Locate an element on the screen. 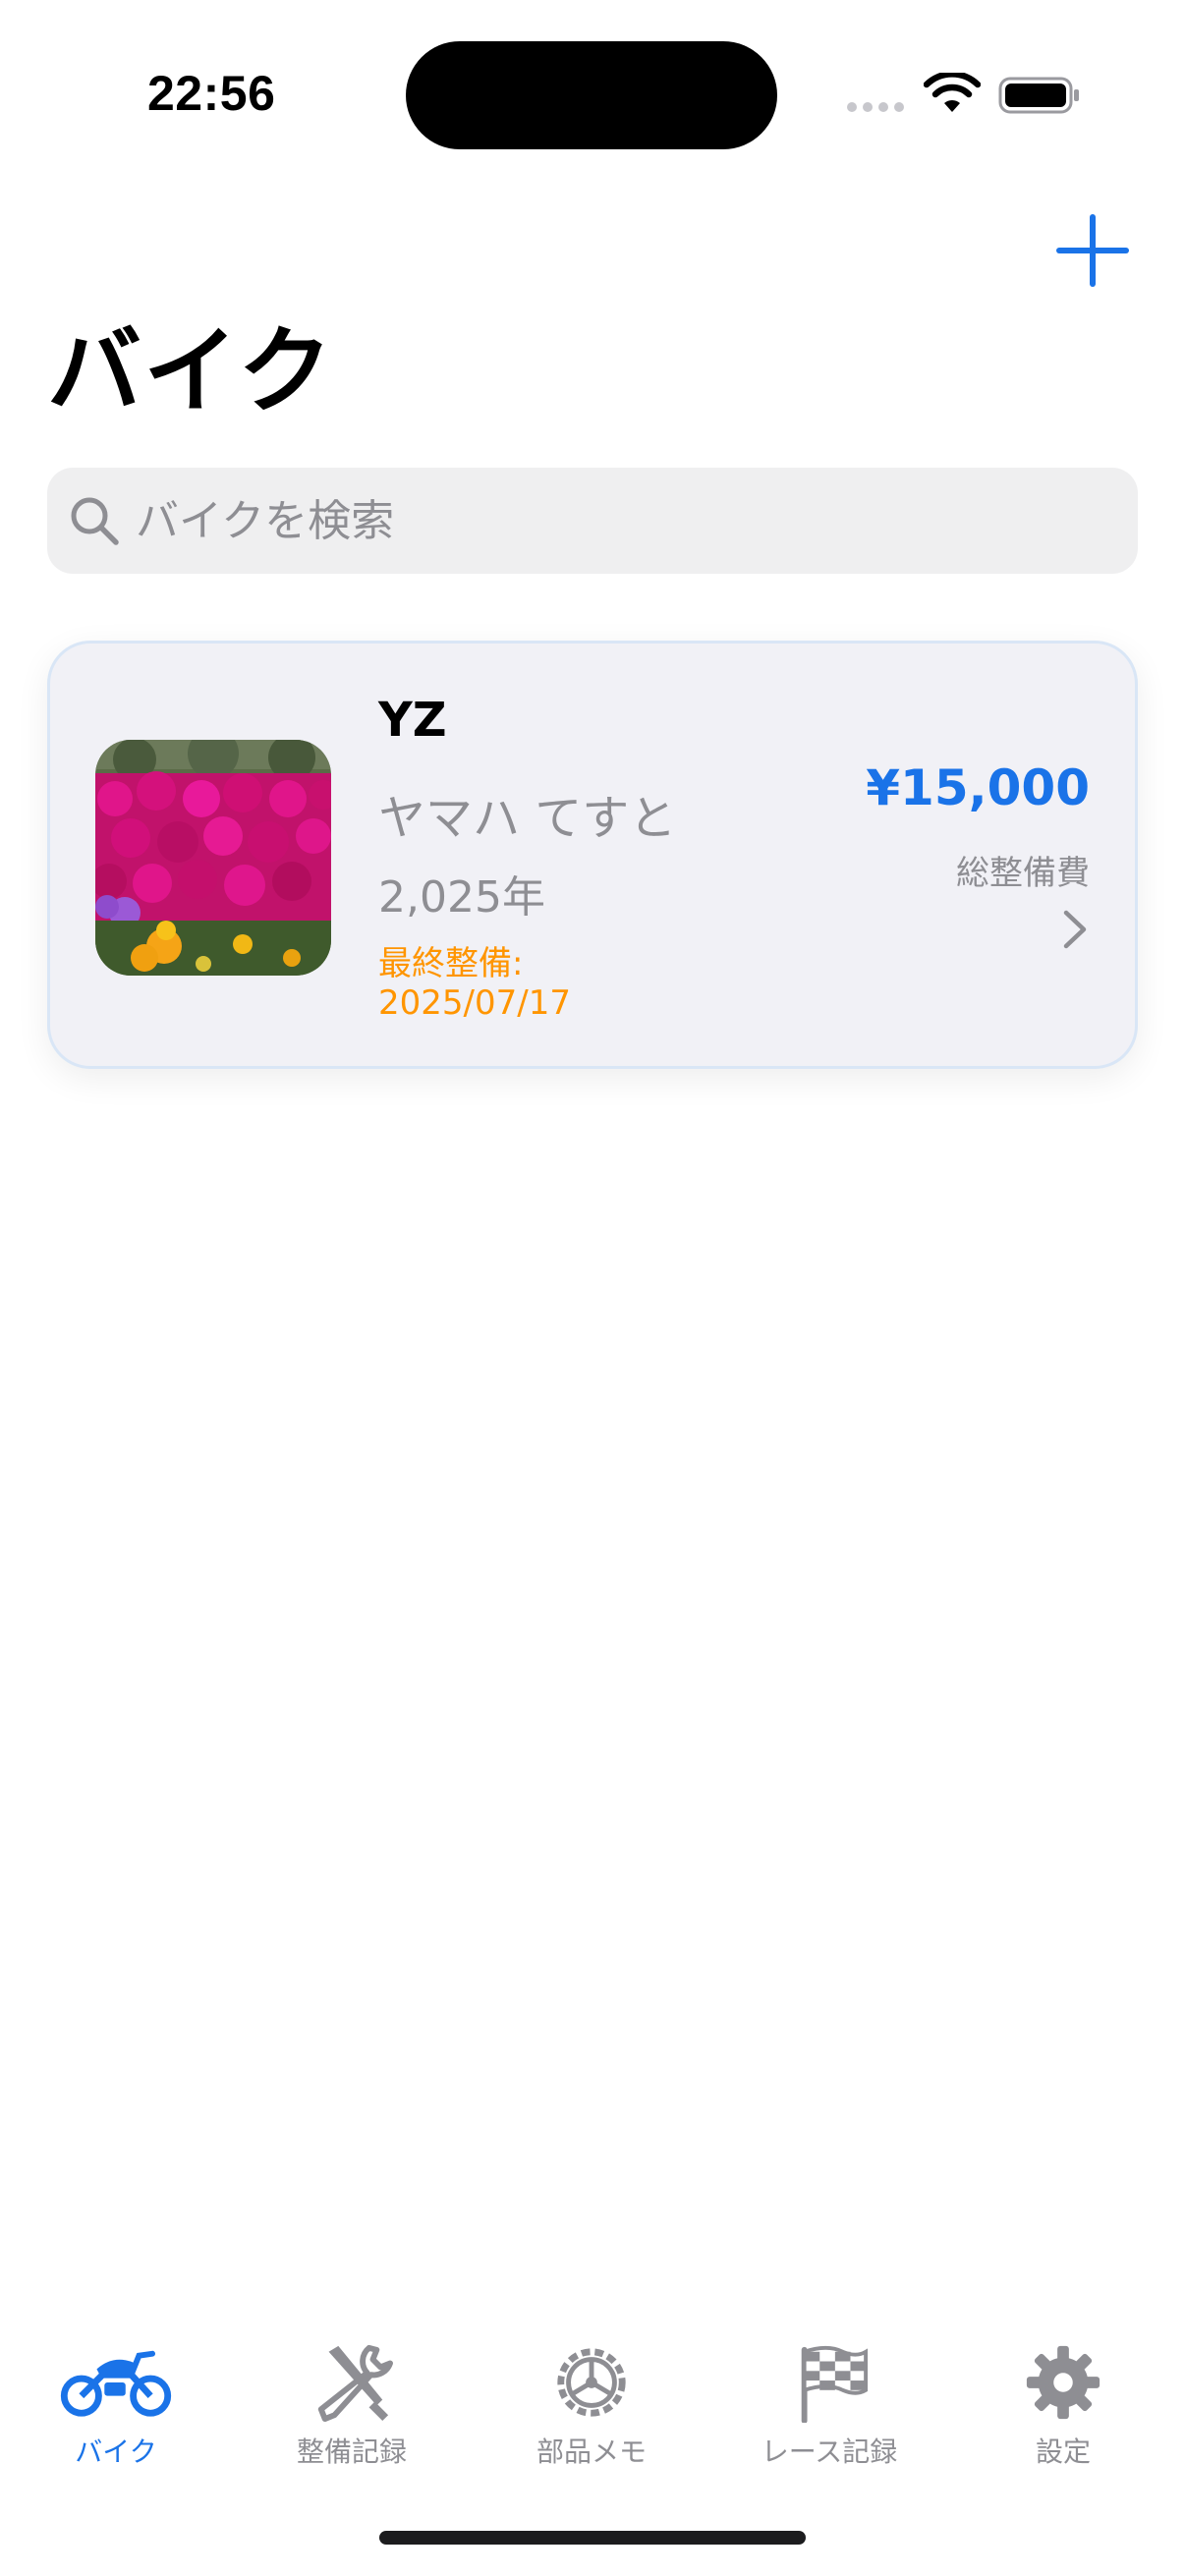  tab-bikes: バイク is located at coordinates (116, 2406).